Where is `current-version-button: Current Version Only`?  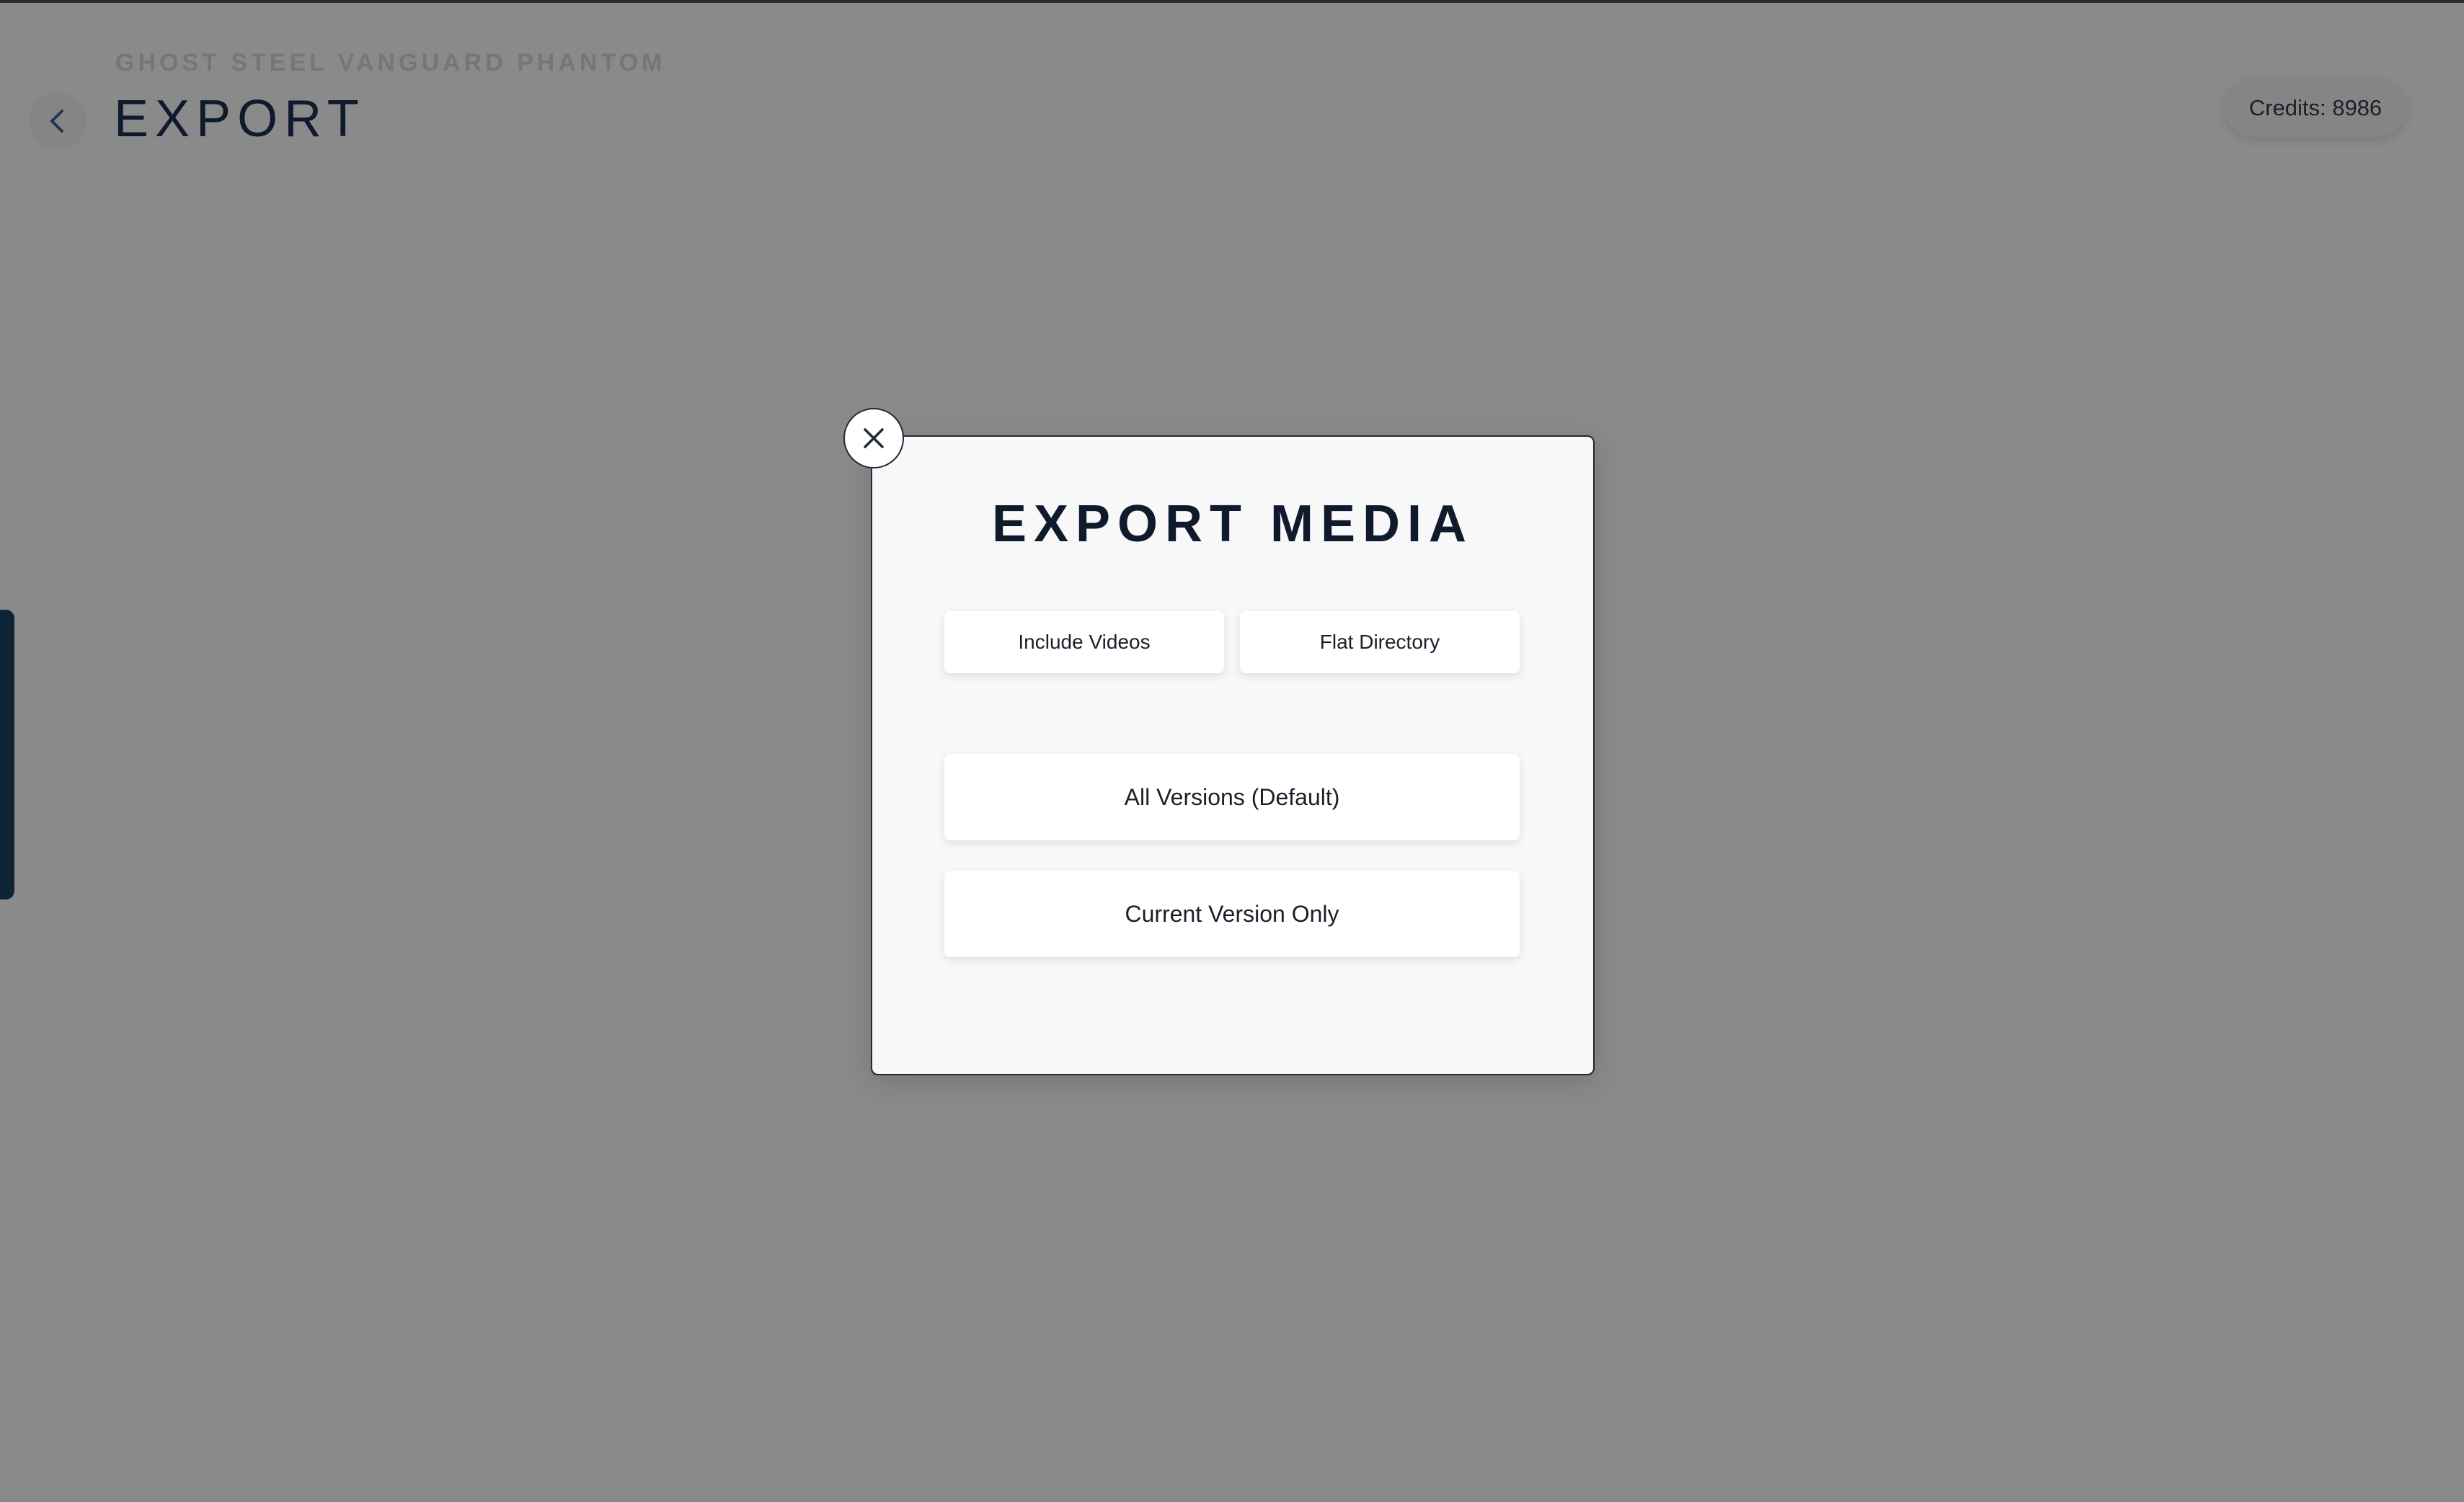
current-version-button: Current Version Only is located at coordinates (1232, 914).